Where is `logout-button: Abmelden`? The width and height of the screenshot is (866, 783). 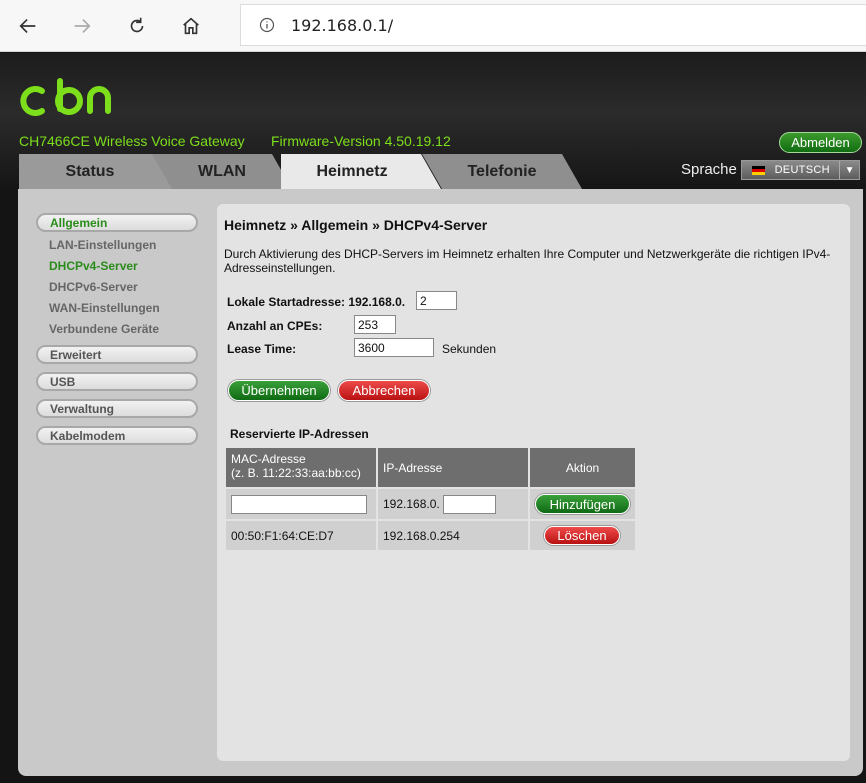
logout-button: Abmelden is located at coordinates (820, 142).